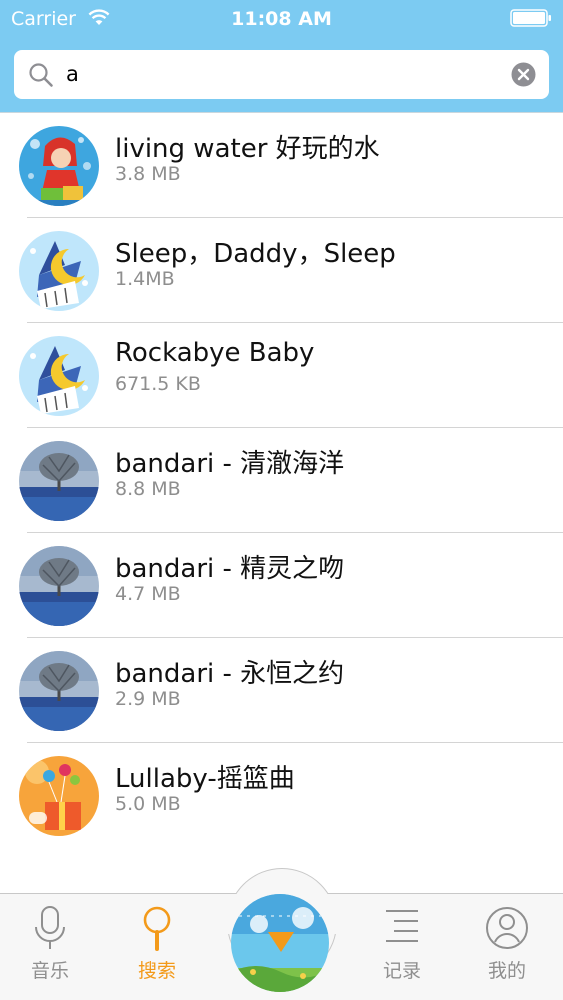 This screenshot has width=563, height=1000. What do you see at coordinates (401, 971) in the screenshot?
I see `tab-label: 记录` at bounding box center [401, 971].